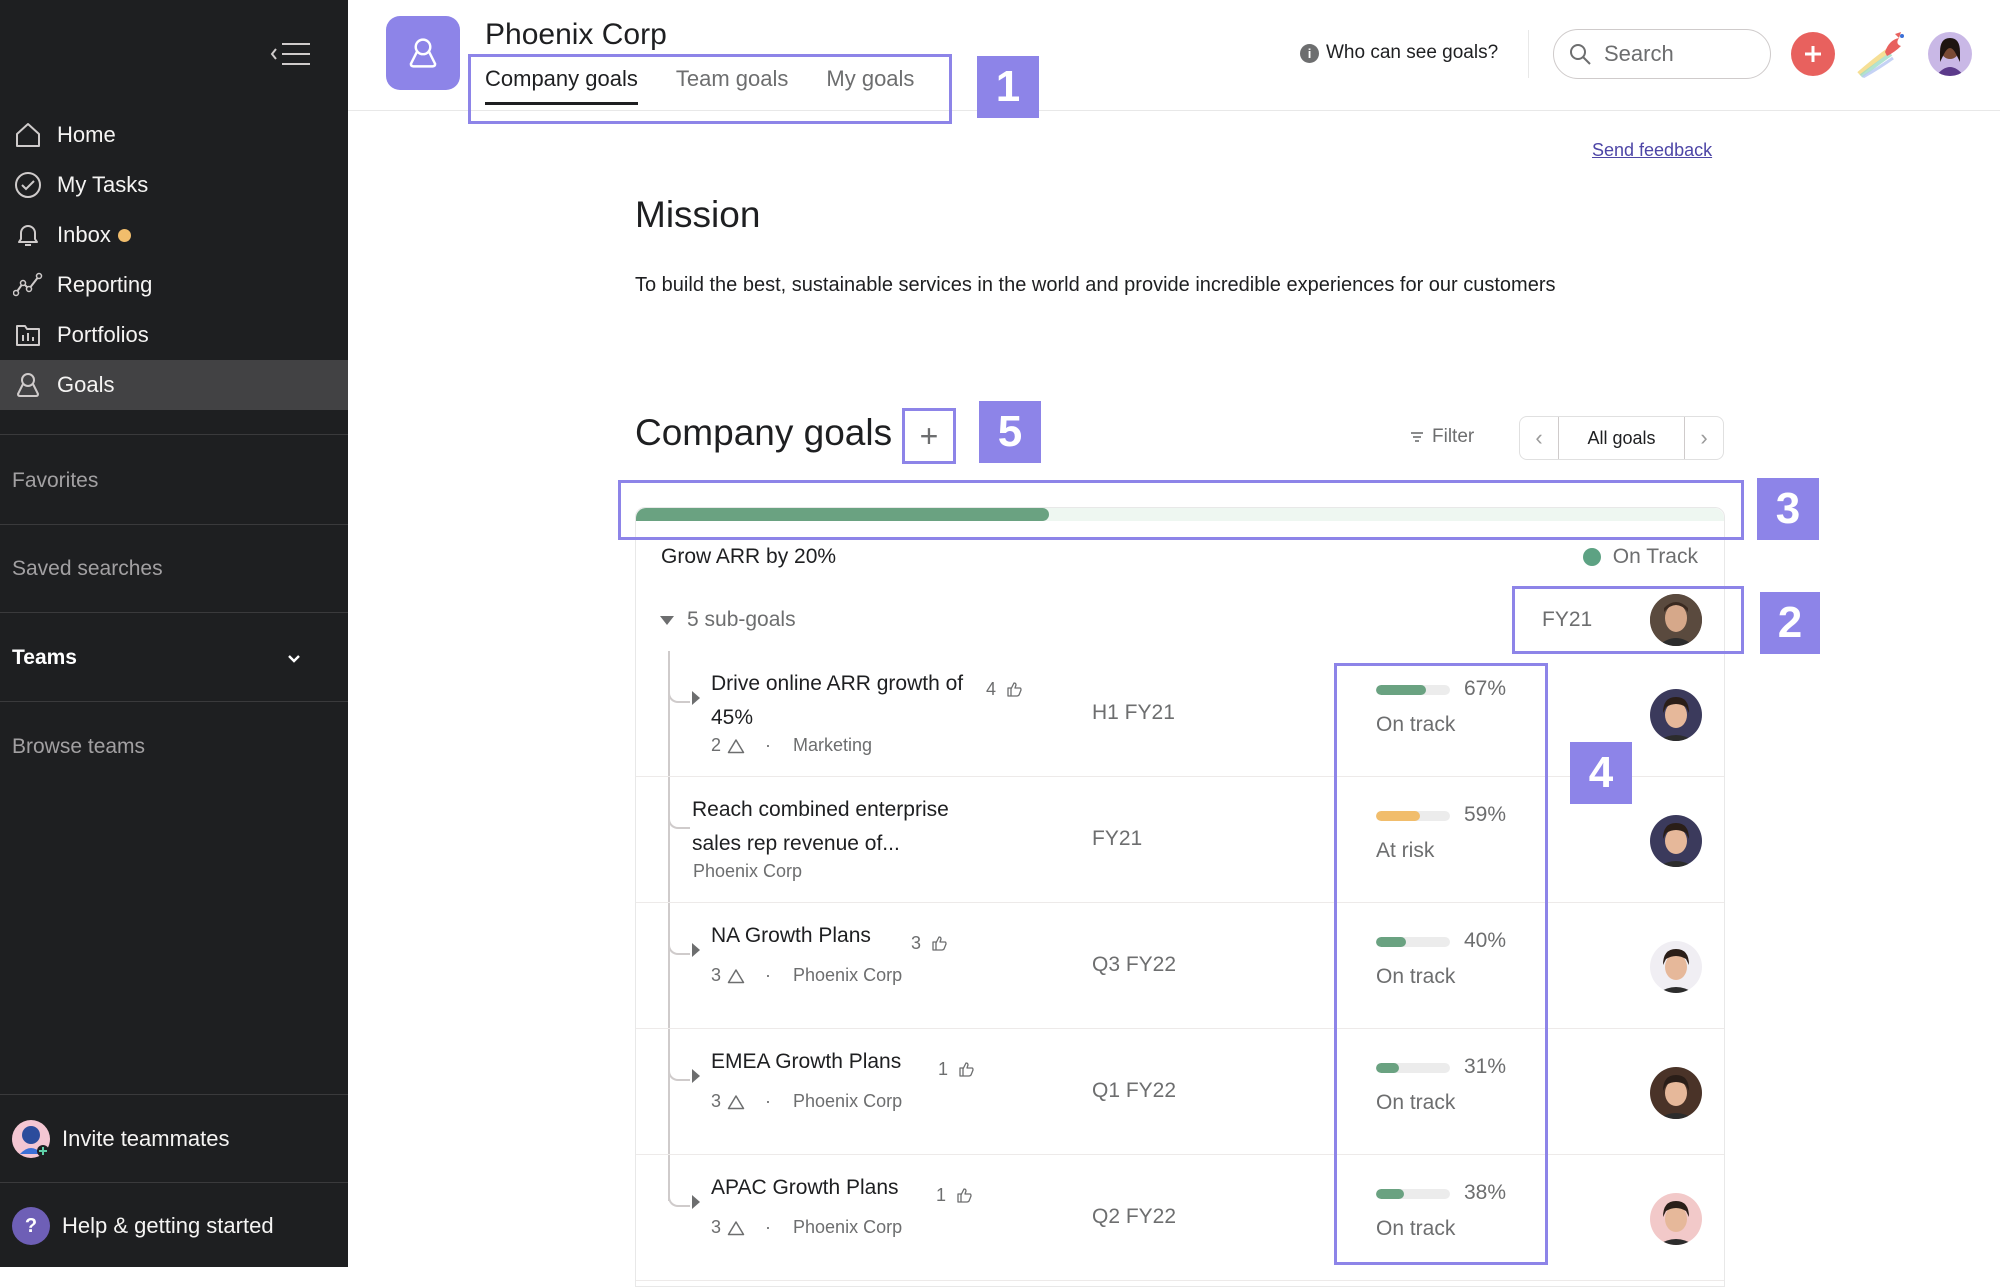 The width and height of the screenshot is (2000, 1287). What do you see at coordinates (1704, 438) in the screenshot?
I see `pager-next-chevron-icon: ›` at bounding box center [1704, 438].